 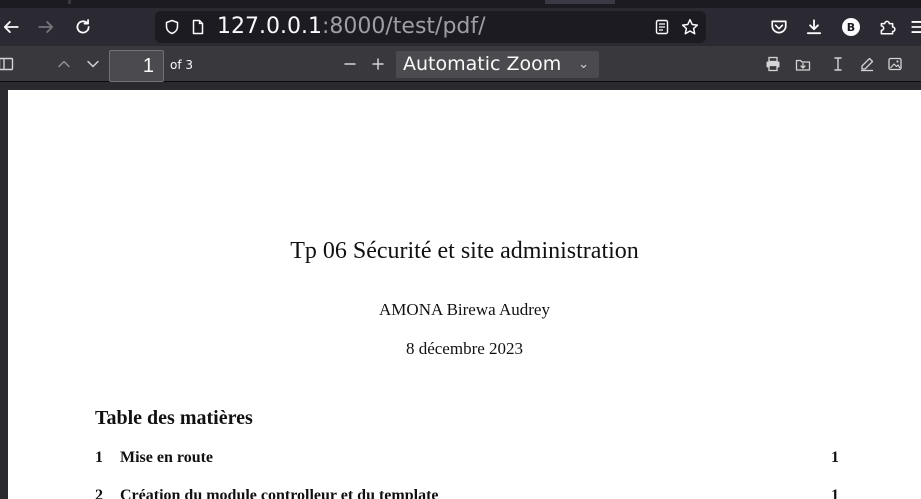 I want to click on pocket-button, so click(x=779, y=27).